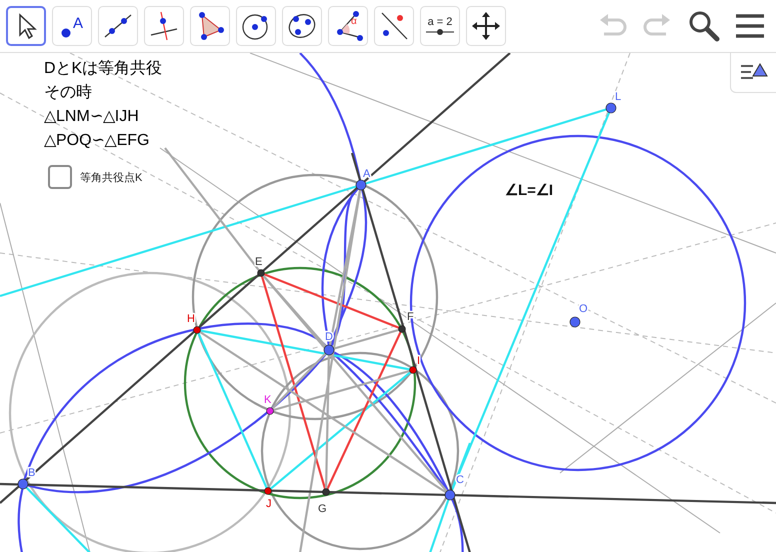 The width and height of the screenshot is (776, 552). What do you see at coordinates (97, 141) in the screenshot?
I see `note-text: △POQ∽△EFG` at bounding box center [97, 141].